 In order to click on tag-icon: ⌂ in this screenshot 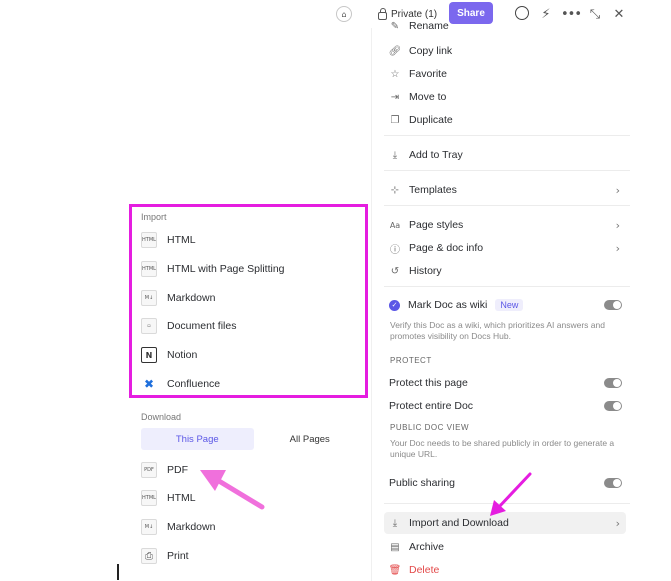, I will do `click(344, 14)`.